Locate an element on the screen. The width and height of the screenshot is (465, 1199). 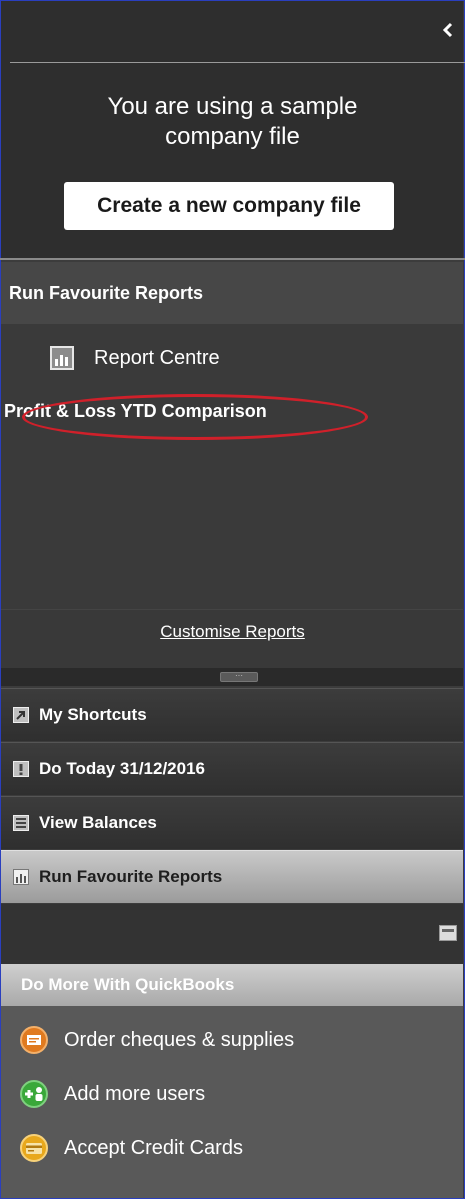
cheque-icon is located at coordinates (34, 1040).